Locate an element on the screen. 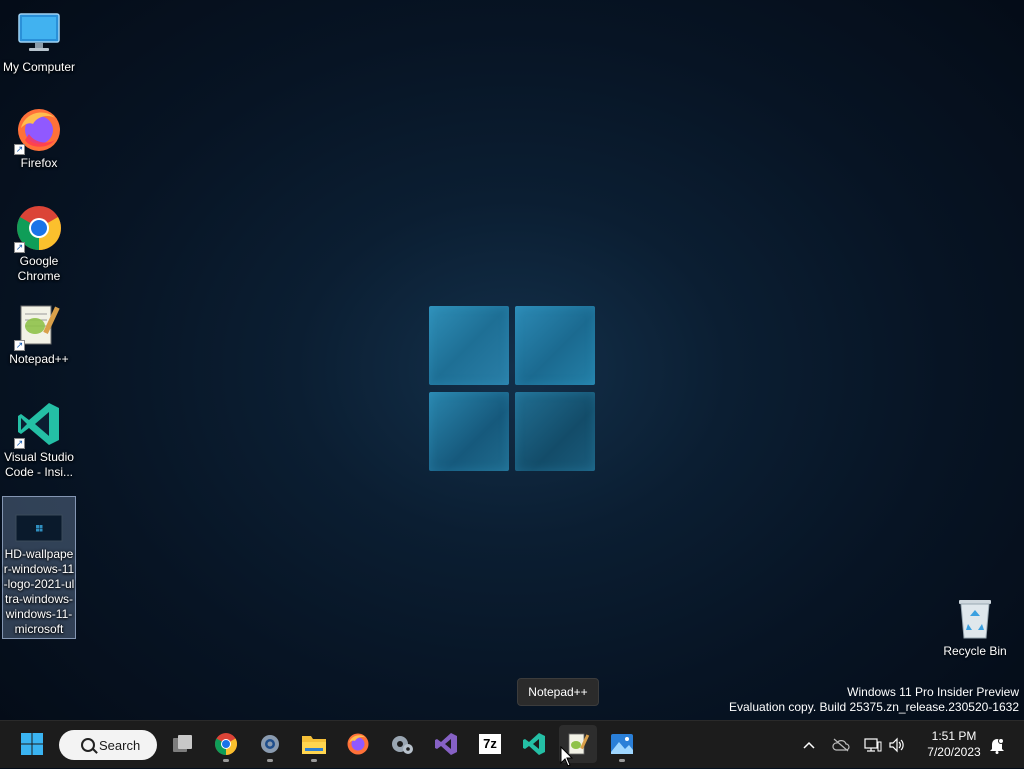  vscode-insiders-icon: ↗ is located at coordinates (38, 424).